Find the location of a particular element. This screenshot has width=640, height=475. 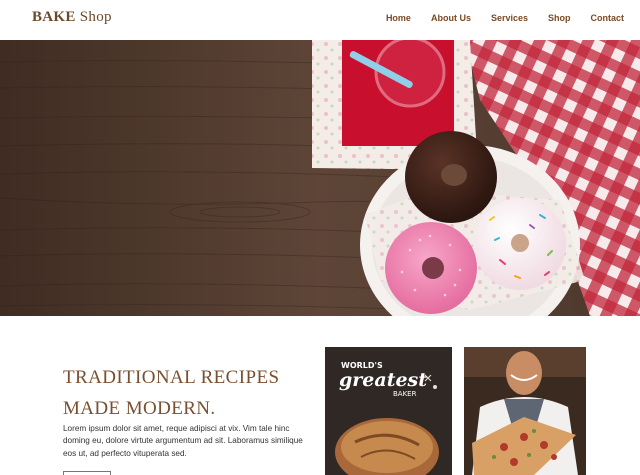

baker-promo-card: WORLD'S greatest BAKER is located at coordinates (388, 411).